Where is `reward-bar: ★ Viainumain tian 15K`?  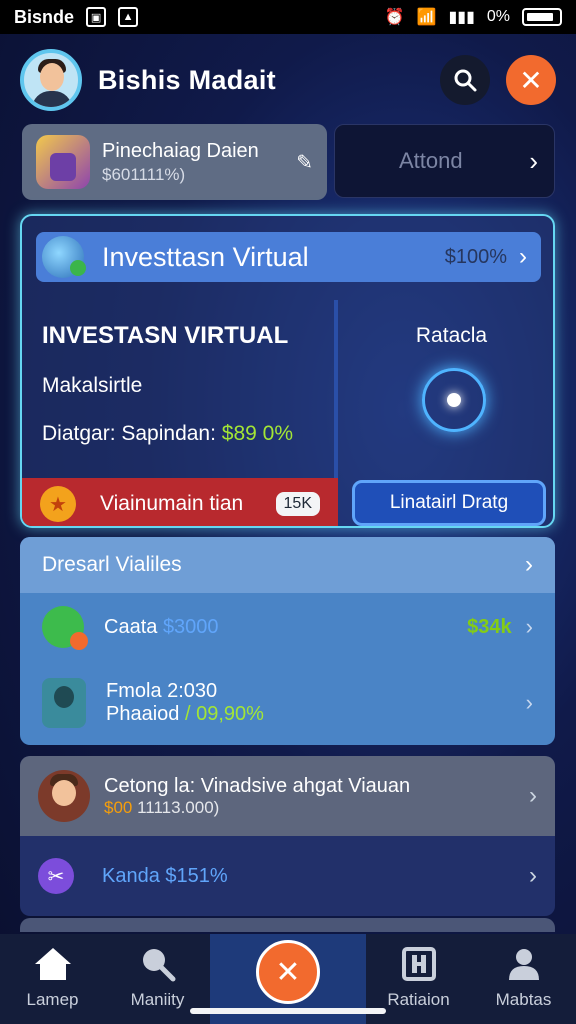 reward-bar: ★ Viainumain tian 15K is located at coordinates (180, 502).